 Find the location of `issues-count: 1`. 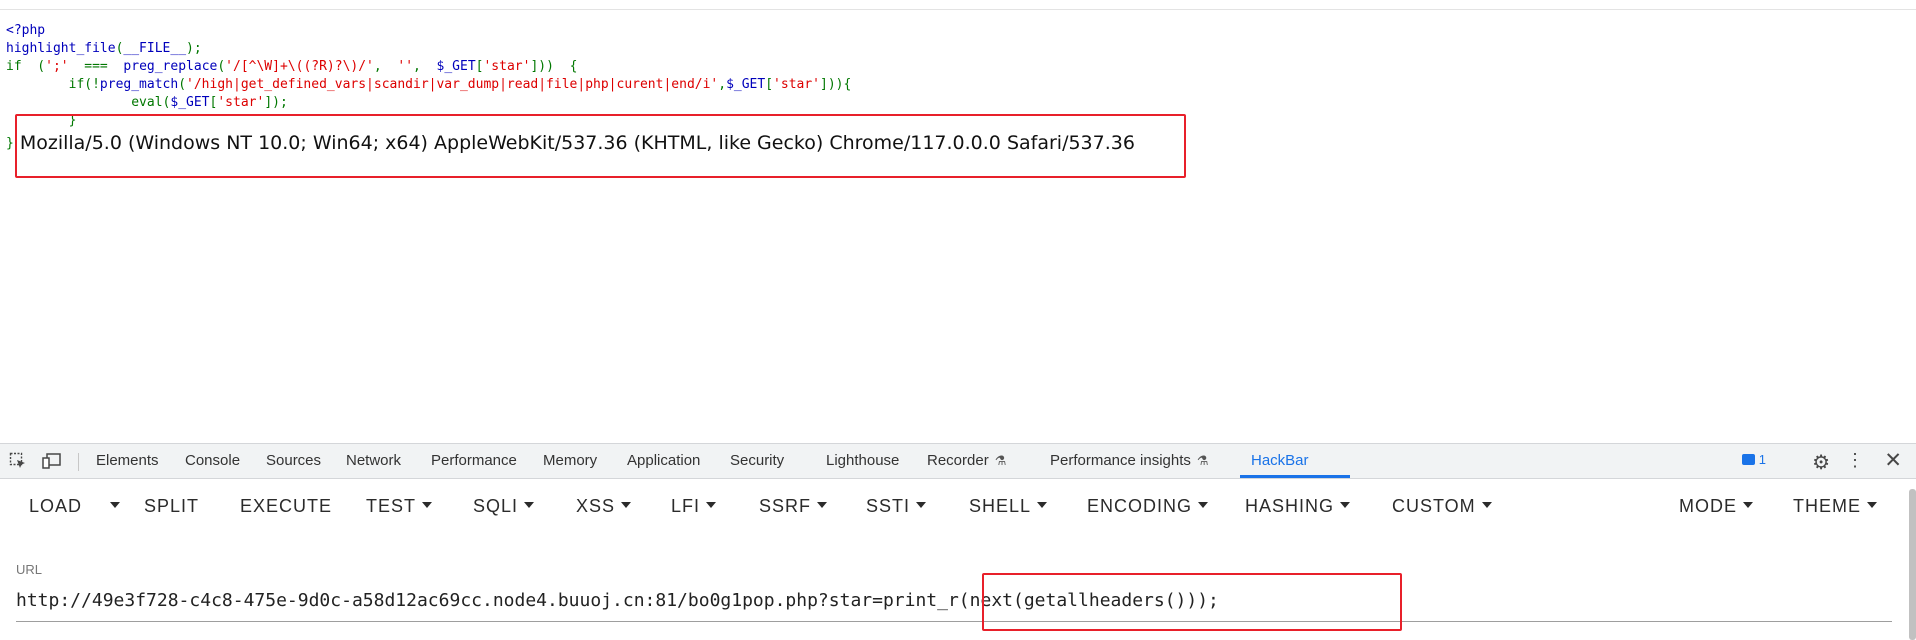

issues-count: 1 is located at coordinates (1762, 459).